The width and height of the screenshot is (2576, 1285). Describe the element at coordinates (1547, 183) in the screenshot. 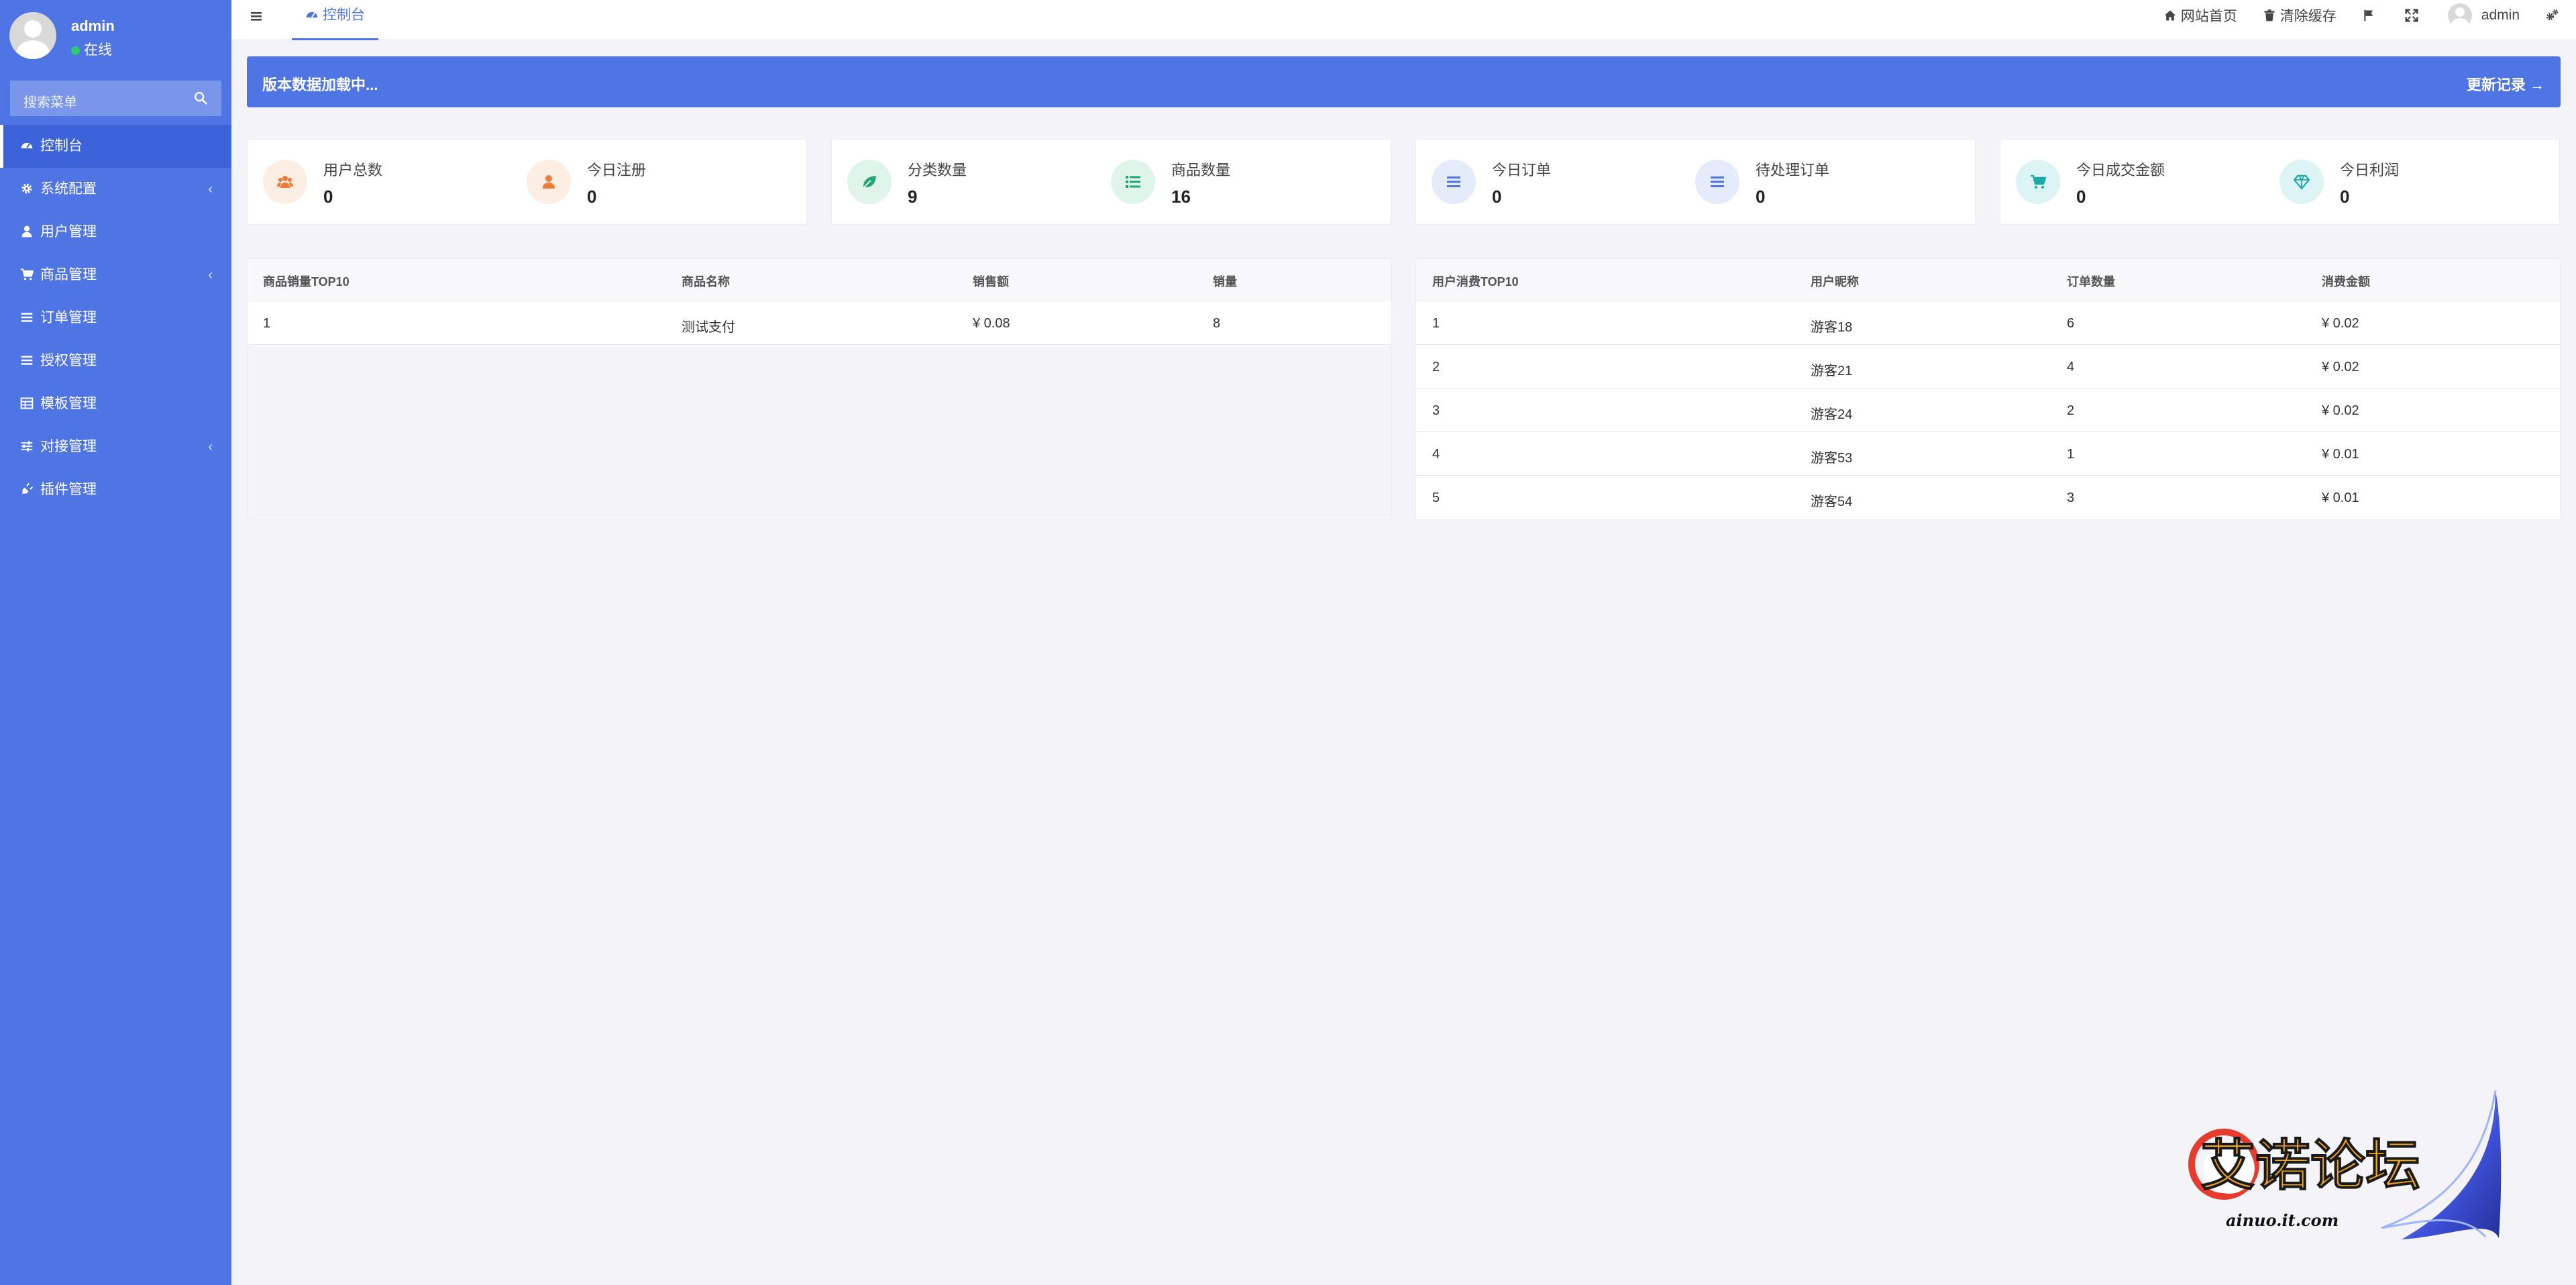

I see `stat-today-orders: 今日订单 0` at that location.